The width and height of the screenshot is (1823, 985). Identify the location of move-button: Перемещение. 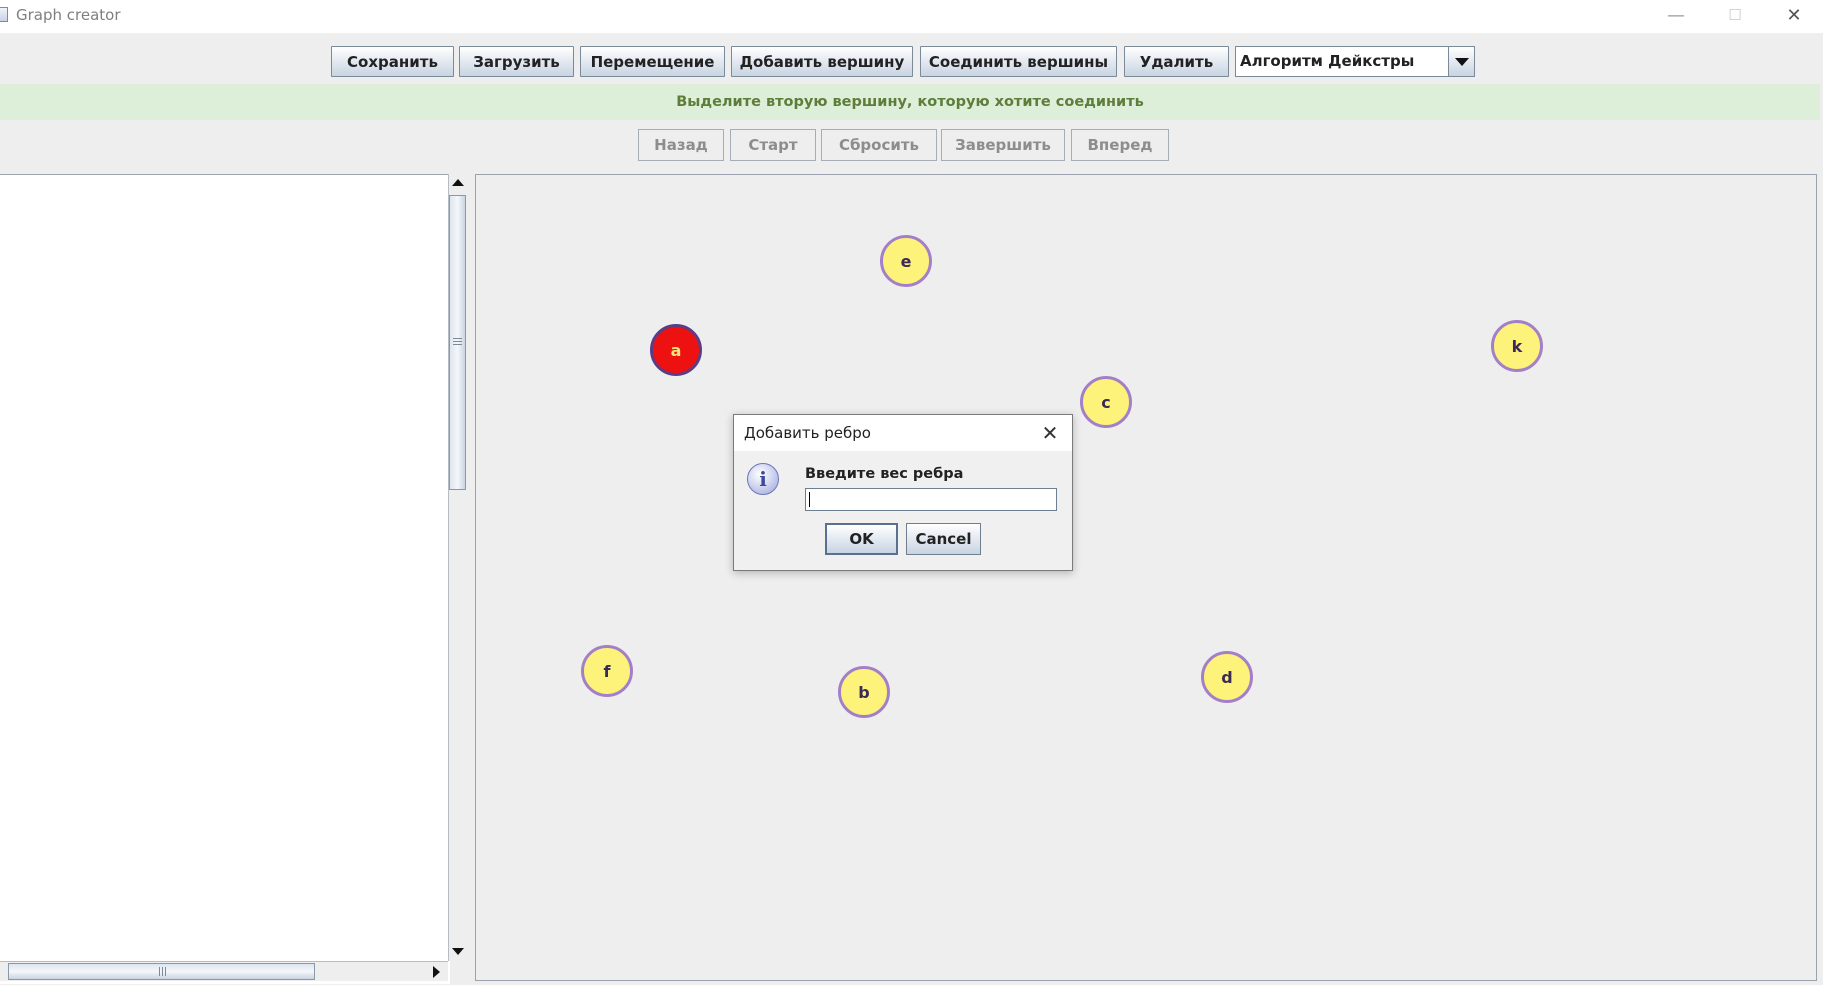
(652, 61).